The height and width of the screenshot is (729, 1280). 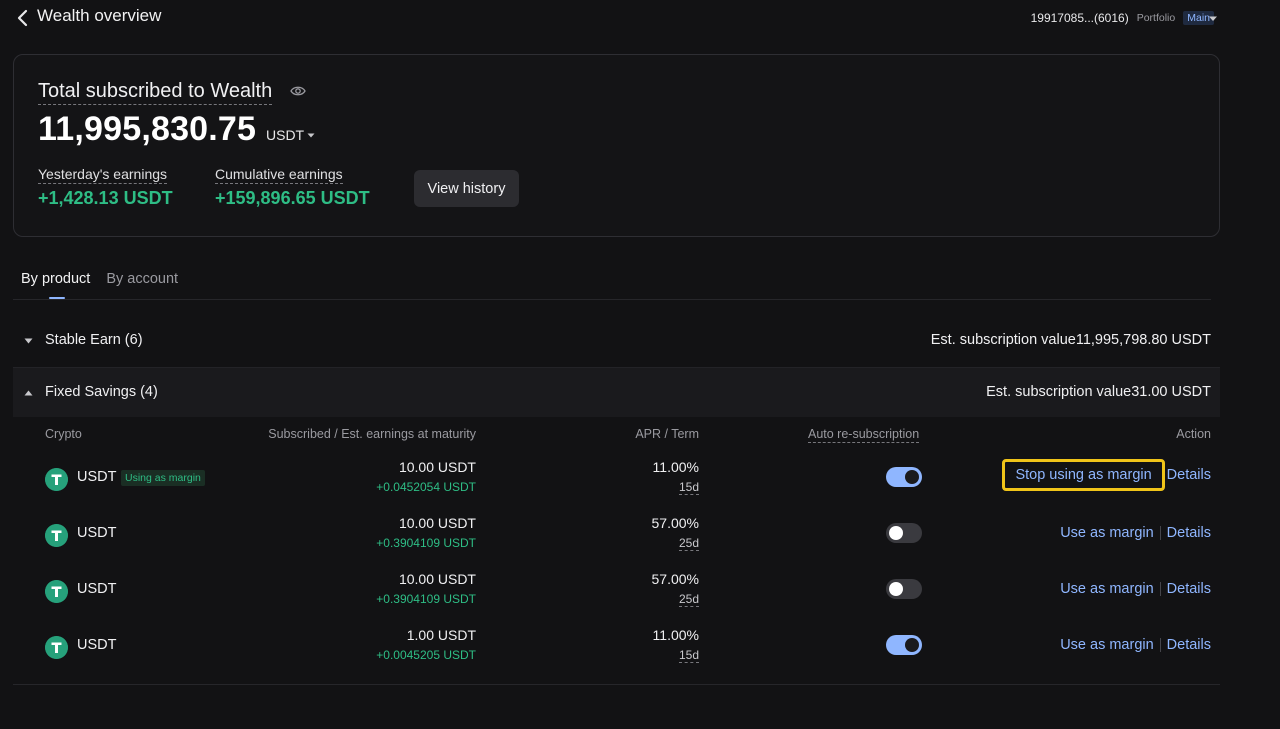 What do you see at coordinates (1156, 18) in the screenshot?
I see `portfolio-label: Portfolio` at bounding box center [1156, 18].